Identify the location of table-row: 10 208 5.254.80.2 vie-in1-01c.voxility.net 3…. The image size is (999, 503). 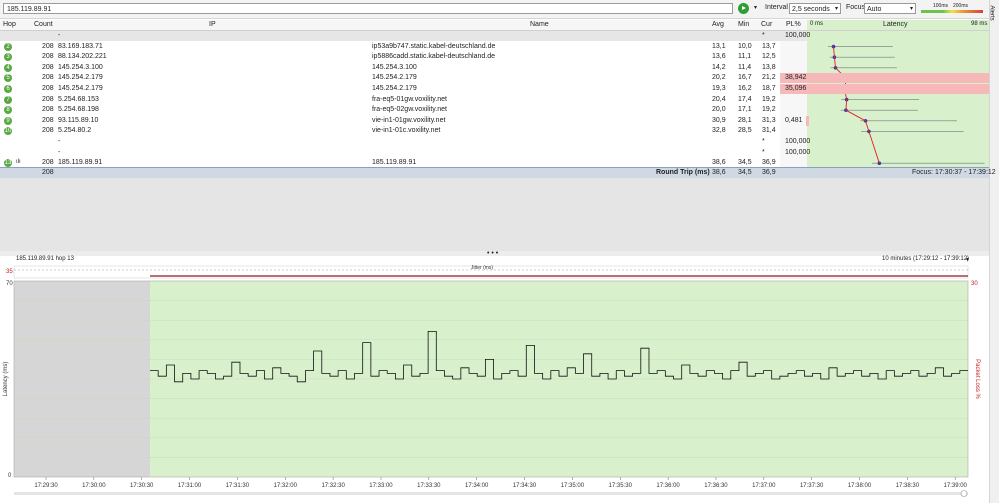
(403, 131).